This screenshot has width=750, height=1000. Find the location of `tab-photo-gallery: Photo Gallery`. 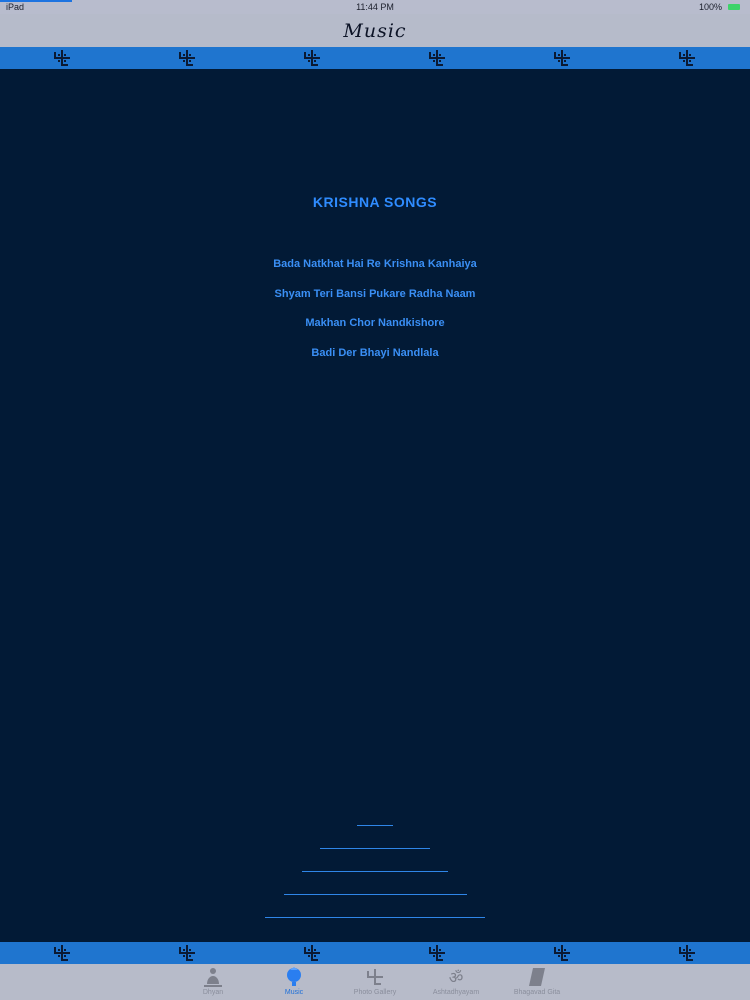

tab-photo-gallery: Photo Gallery is located at coordinates (375, 982).